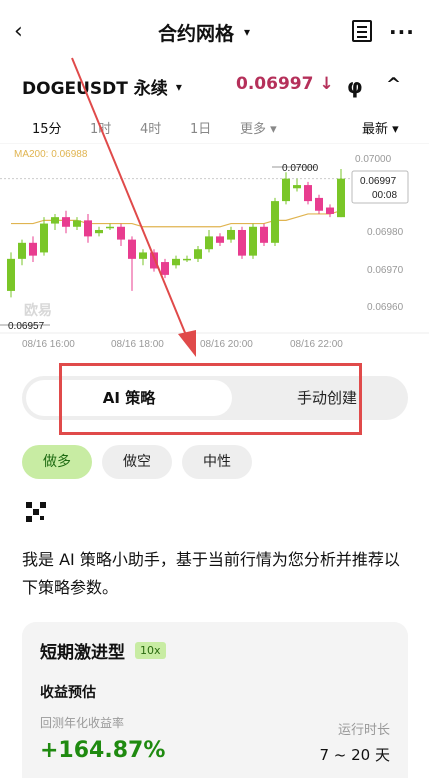 This screenshot has width=429, height=778. I want to click on card-title-row: 短期激进型 10x, so click(103, 650).